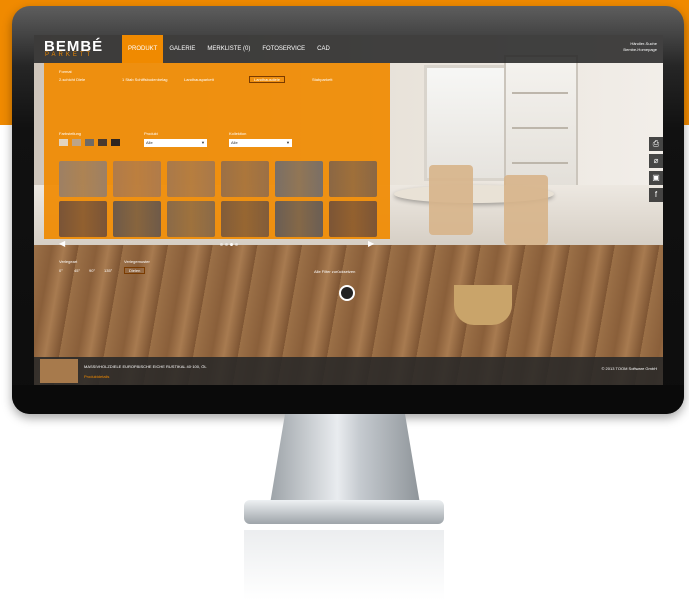 This screenshot has height=610, width=689. I want to click on print-icon: ⎙, so click(656, 144).